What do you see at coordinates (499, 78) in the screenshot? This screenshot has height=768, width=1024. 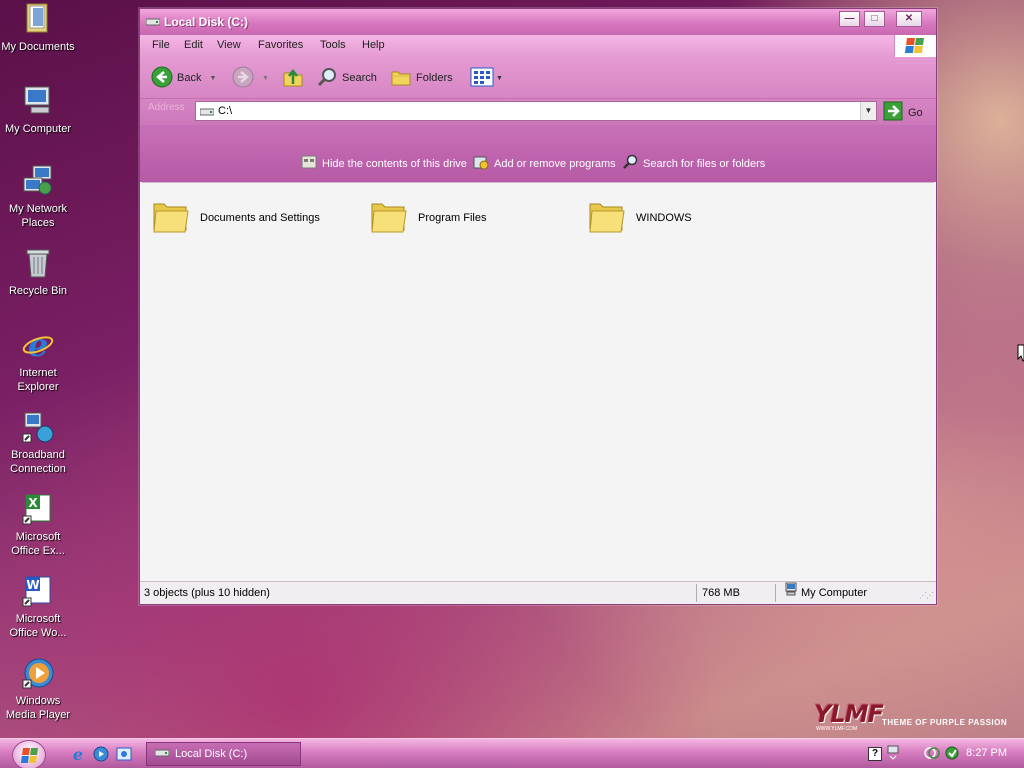 I see `views-dropdown-icon: ▼` at bounding box center [499, 78].